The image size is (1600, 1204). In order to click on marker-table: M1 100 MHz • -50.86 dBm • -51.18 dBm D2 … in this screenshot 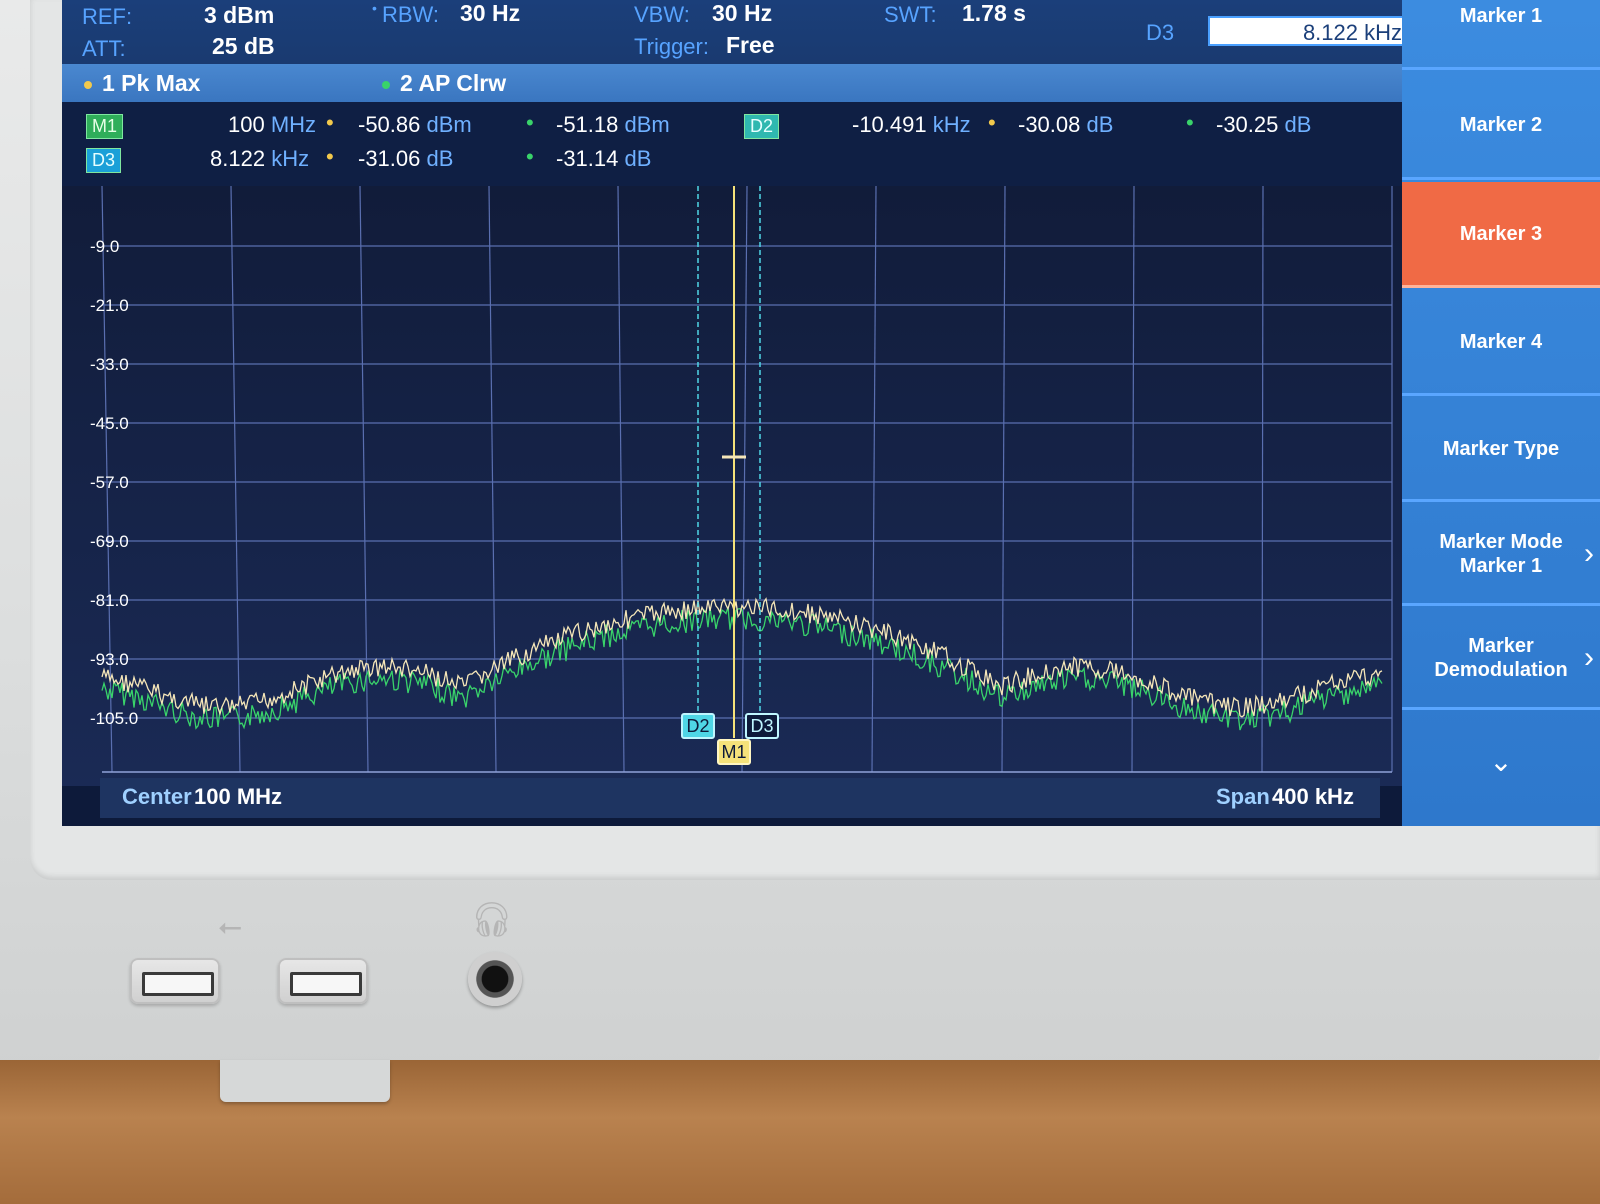, I will do `click(748, 189)`.